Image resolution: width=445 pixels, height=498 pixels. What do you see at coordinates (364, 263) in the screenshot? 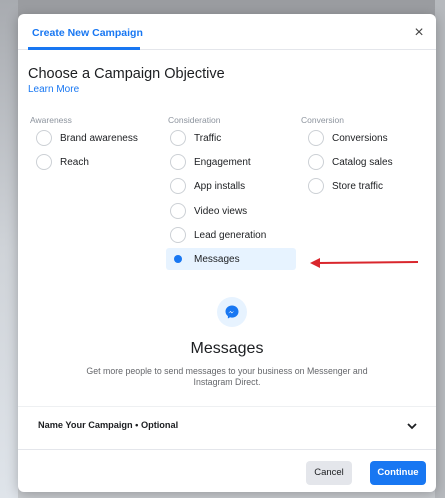
I see `annotation-arrow-icon` at bounding box center [364, 263].